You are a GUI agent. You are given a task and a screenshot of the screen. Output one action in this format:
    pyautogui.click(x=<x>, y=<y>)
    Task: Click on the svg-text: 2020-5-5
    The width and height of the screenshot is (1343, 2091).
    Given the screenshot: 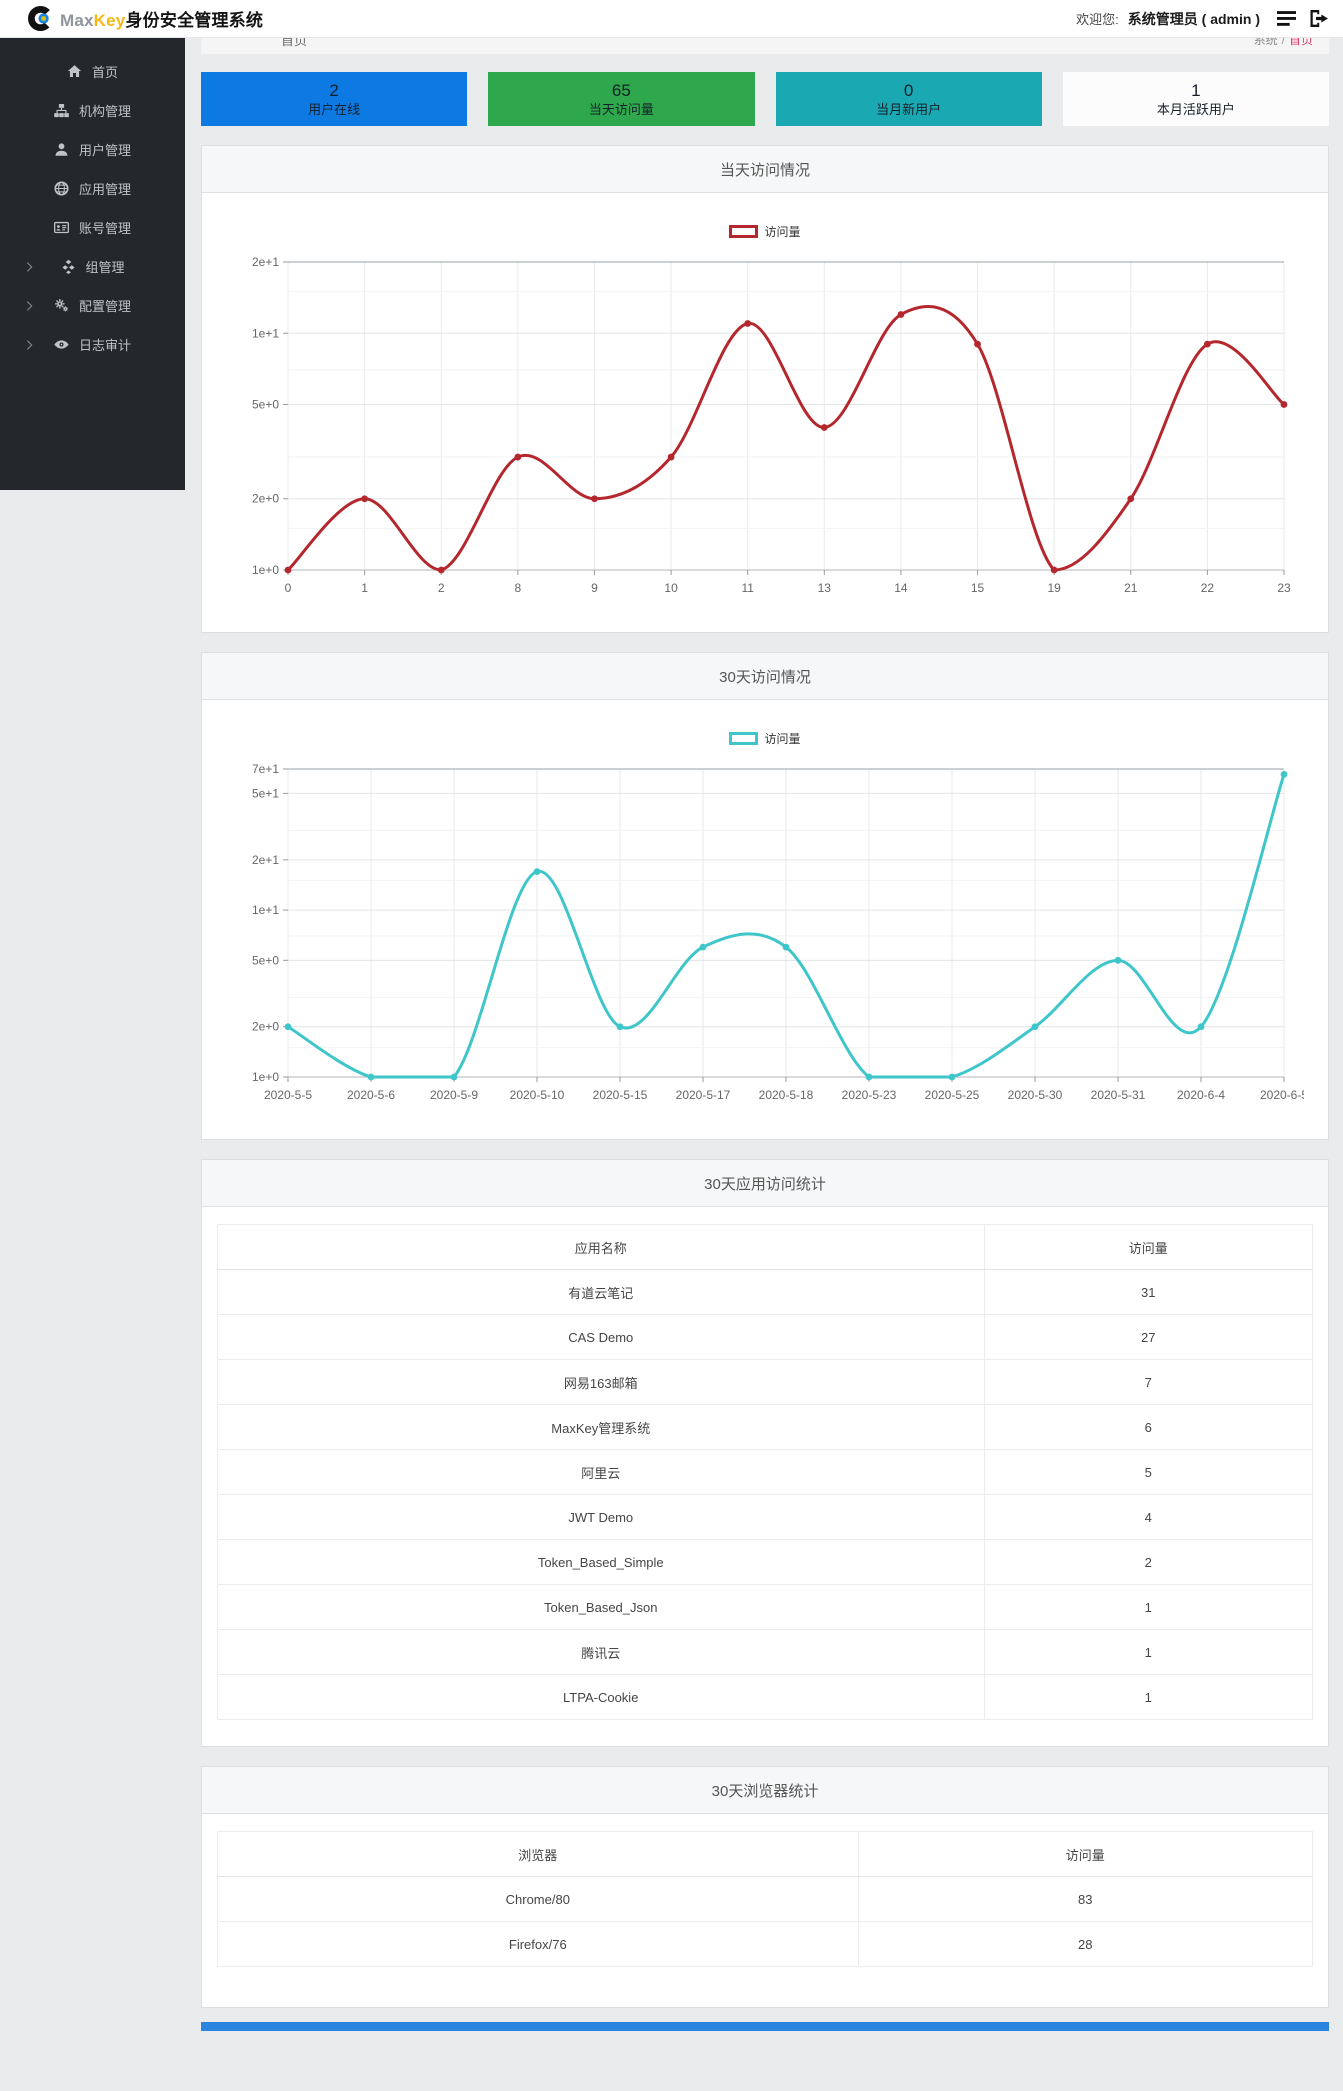 What is the action you would take?
    pyautogui.click(x=288, y=1095)
    